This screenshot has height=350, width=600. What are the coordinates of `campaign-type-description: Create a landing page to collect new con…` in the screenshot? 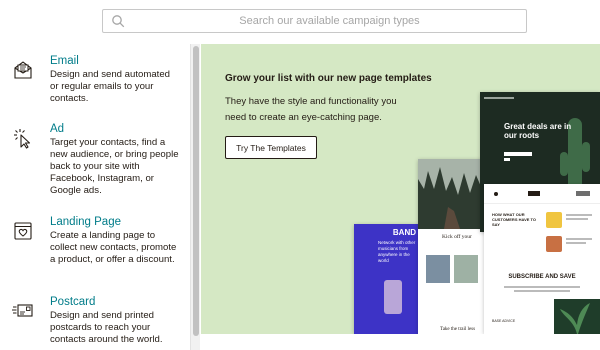 It's located at (113, 247).